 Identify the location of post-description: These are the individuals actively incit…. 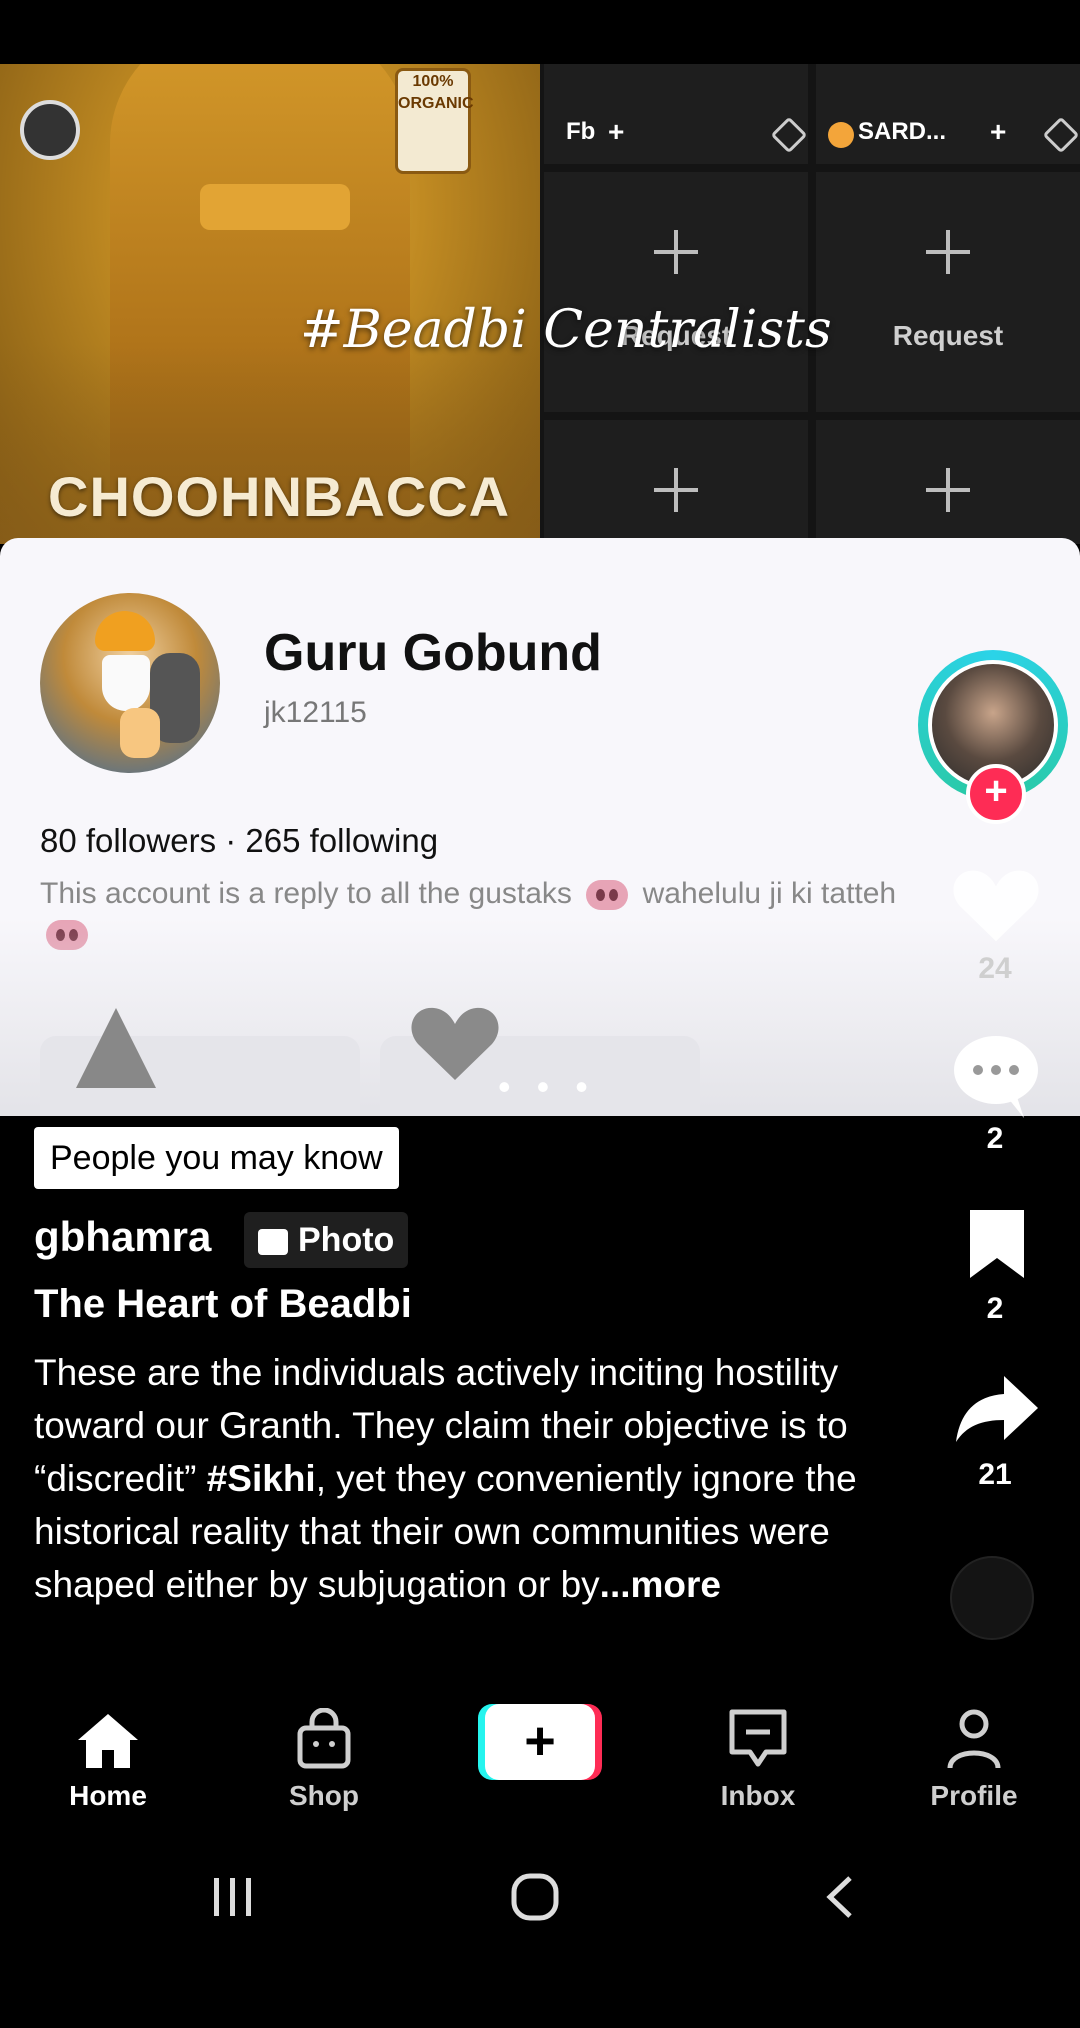
(464, 1478).